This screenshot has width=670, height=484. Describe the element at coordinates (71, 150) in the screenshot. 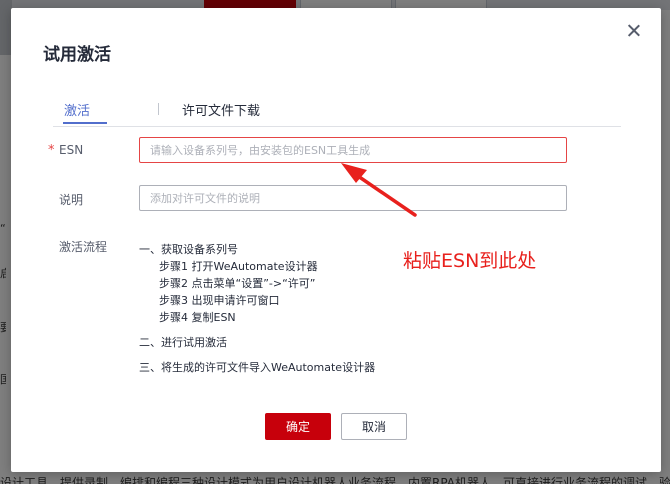

I see `esn-label-text: ESN` at that location.